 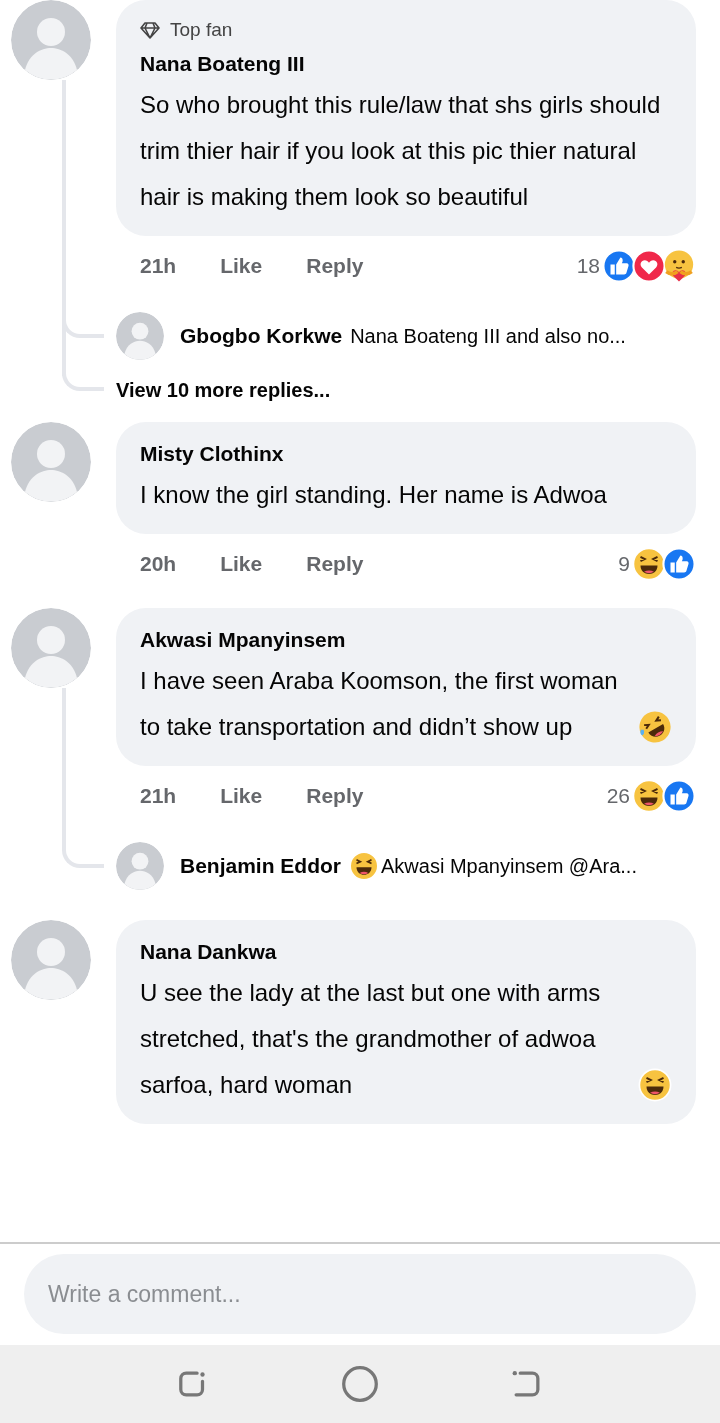 What do you see at coordinates (618, 796) in the screenshot?
I see `reaction-count: 26` at bounding box center [618, 796].